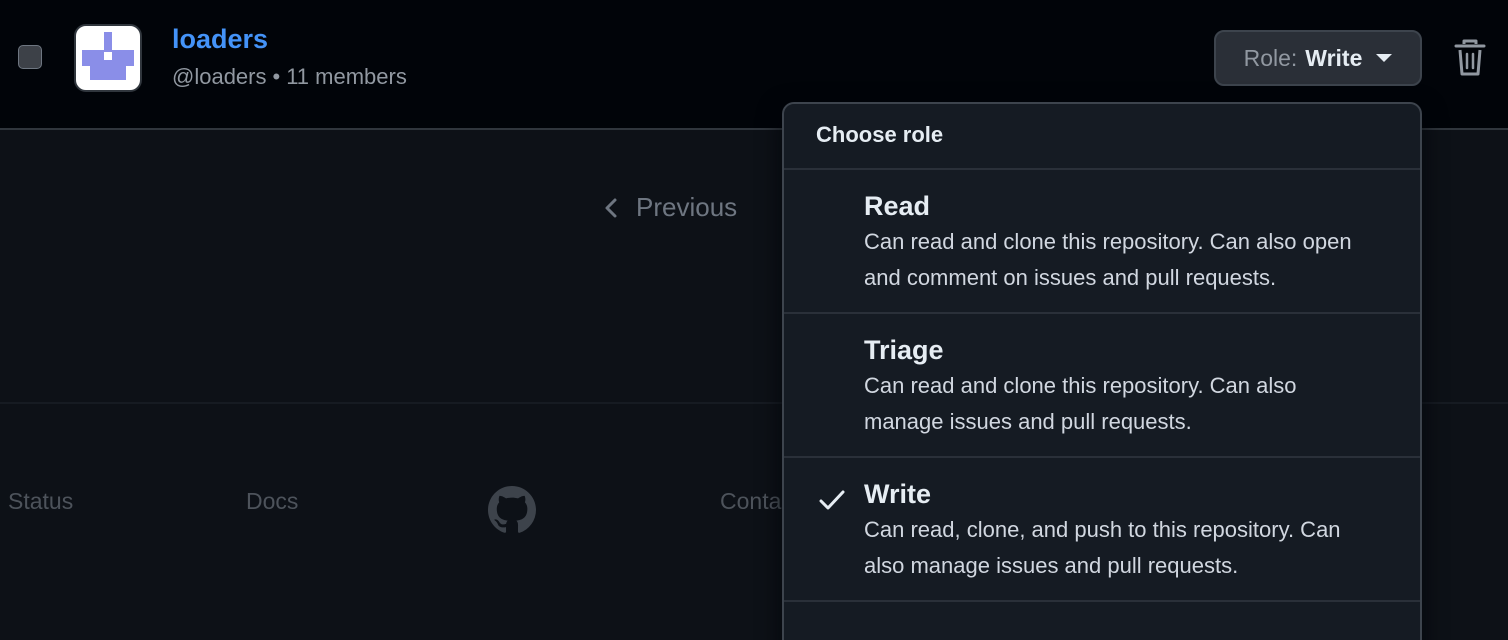  Describe the element at coordinates (346, 76) in the screenshot. I see `team-member-count: 11 members` at that location.